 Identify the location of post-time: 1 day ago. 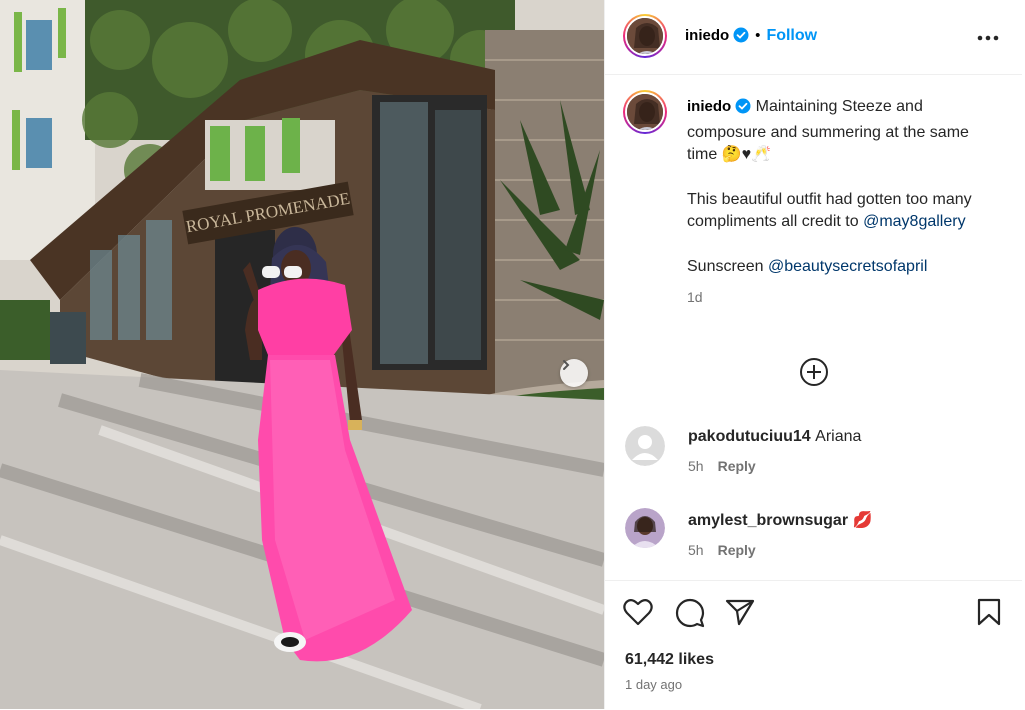
(654, 684).